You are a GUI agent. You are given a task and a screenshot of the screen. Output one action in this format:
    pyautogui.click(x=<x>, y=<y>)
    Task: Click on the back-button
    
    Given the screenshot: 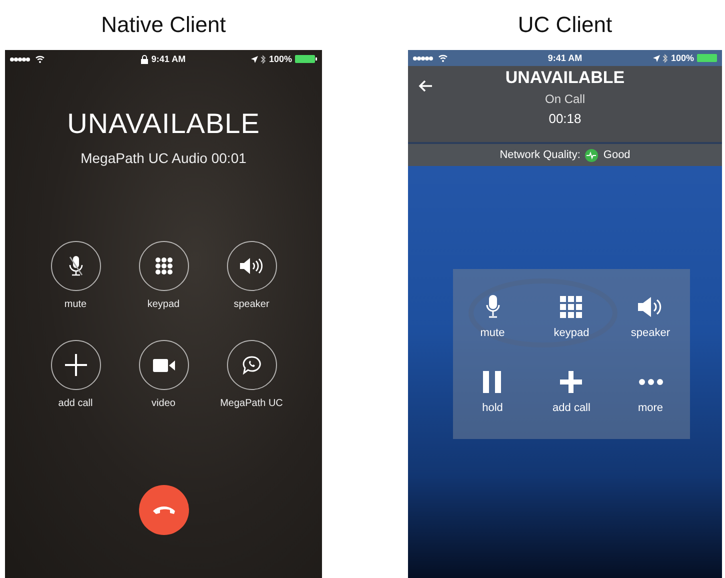 What is the action you would take?
    pyautogui.click(x=425, y=86)
    